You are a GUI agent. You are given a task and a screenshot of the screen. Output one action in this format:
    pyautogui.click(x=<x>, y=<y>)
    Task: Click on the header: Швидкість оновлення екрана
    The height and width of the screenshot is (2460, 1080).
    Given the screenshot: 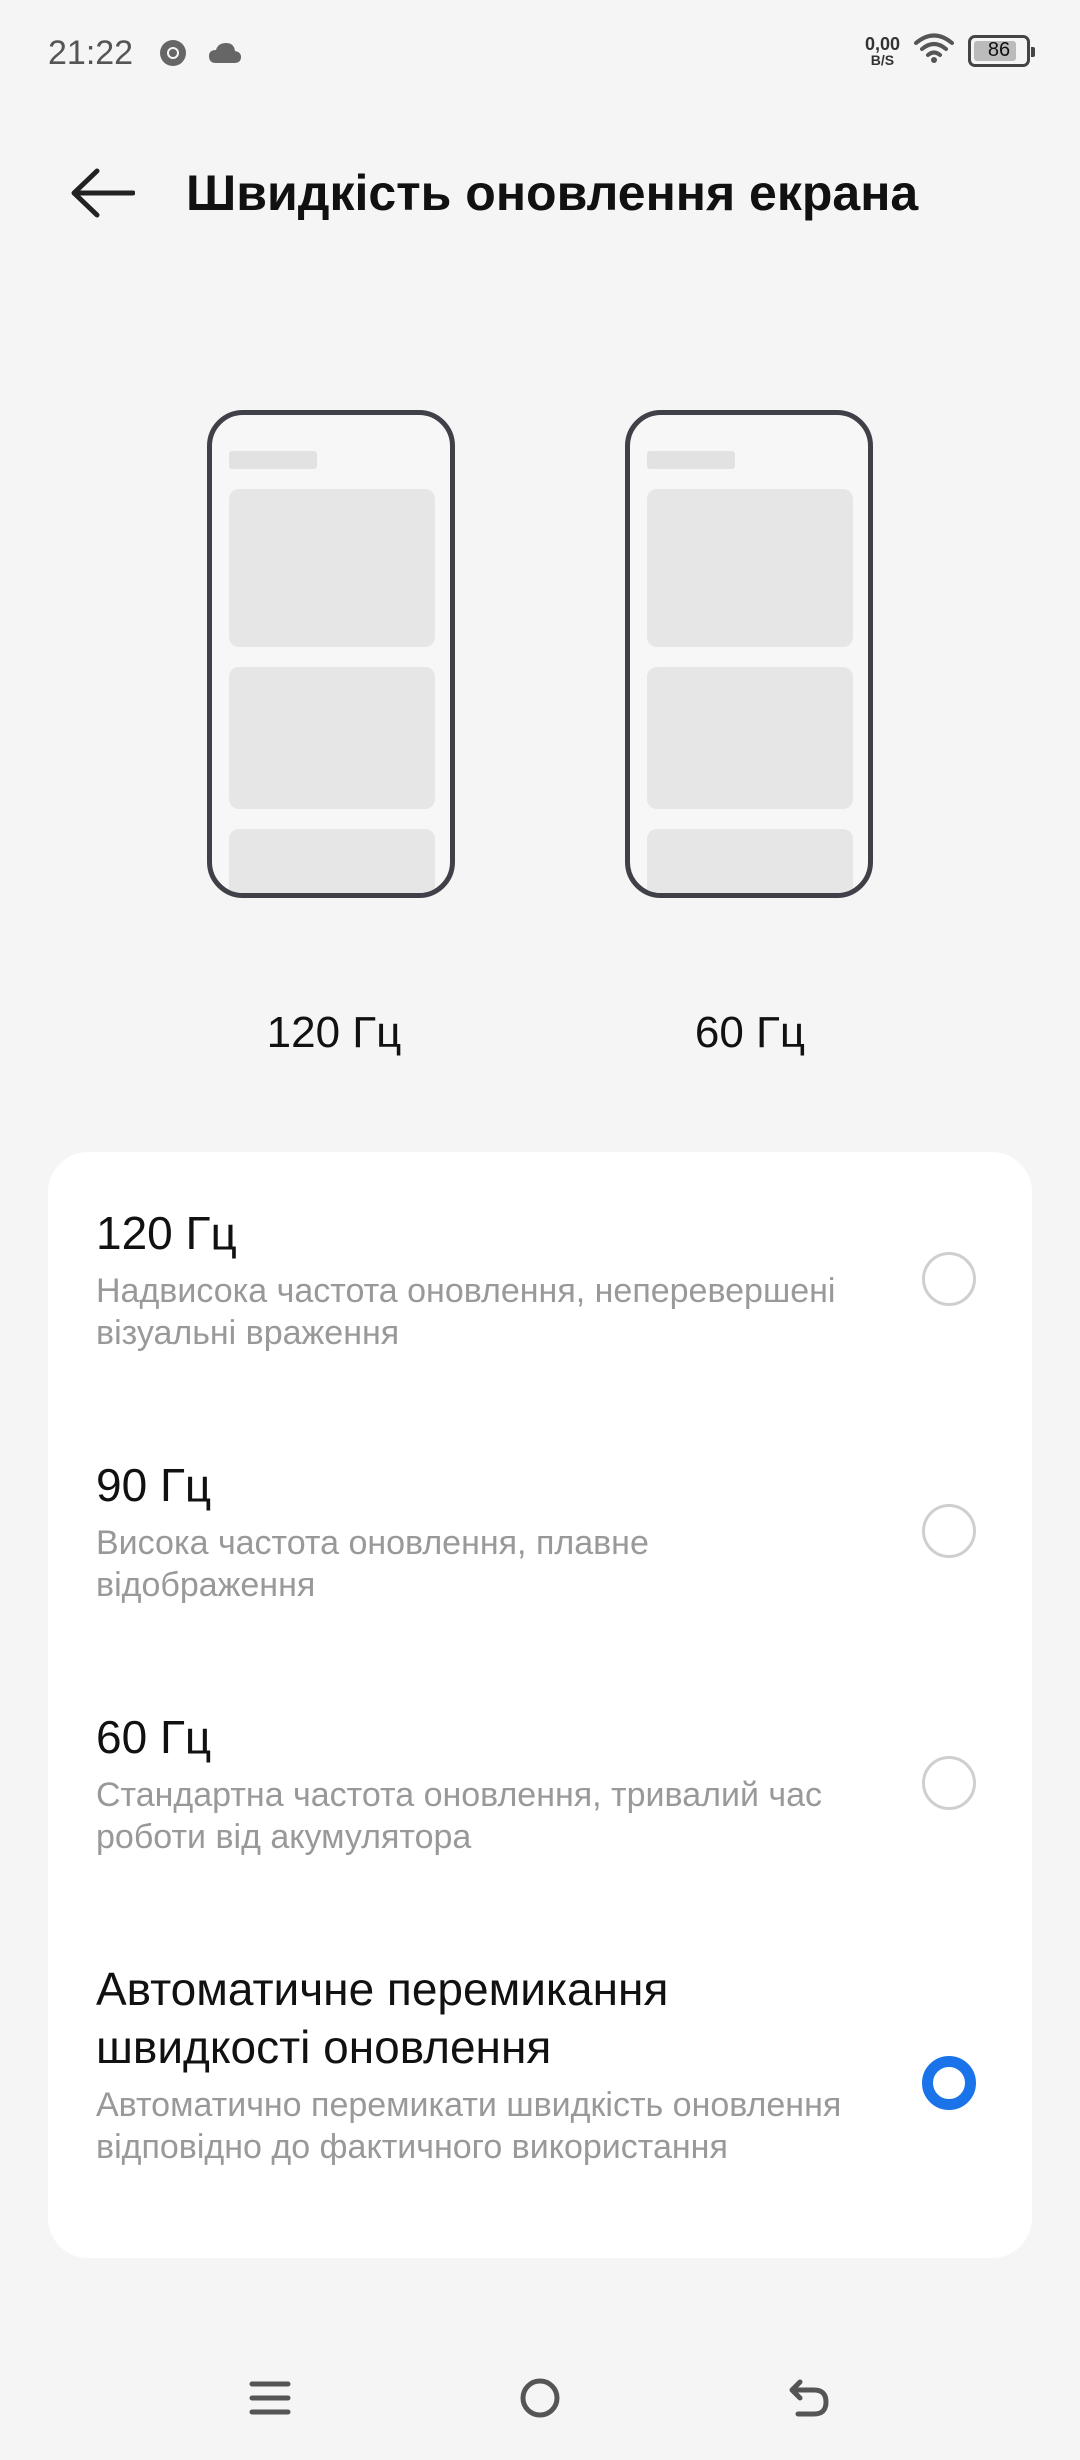 What is the action you would take?
    pyautogui.click(x=540, y=195)
    